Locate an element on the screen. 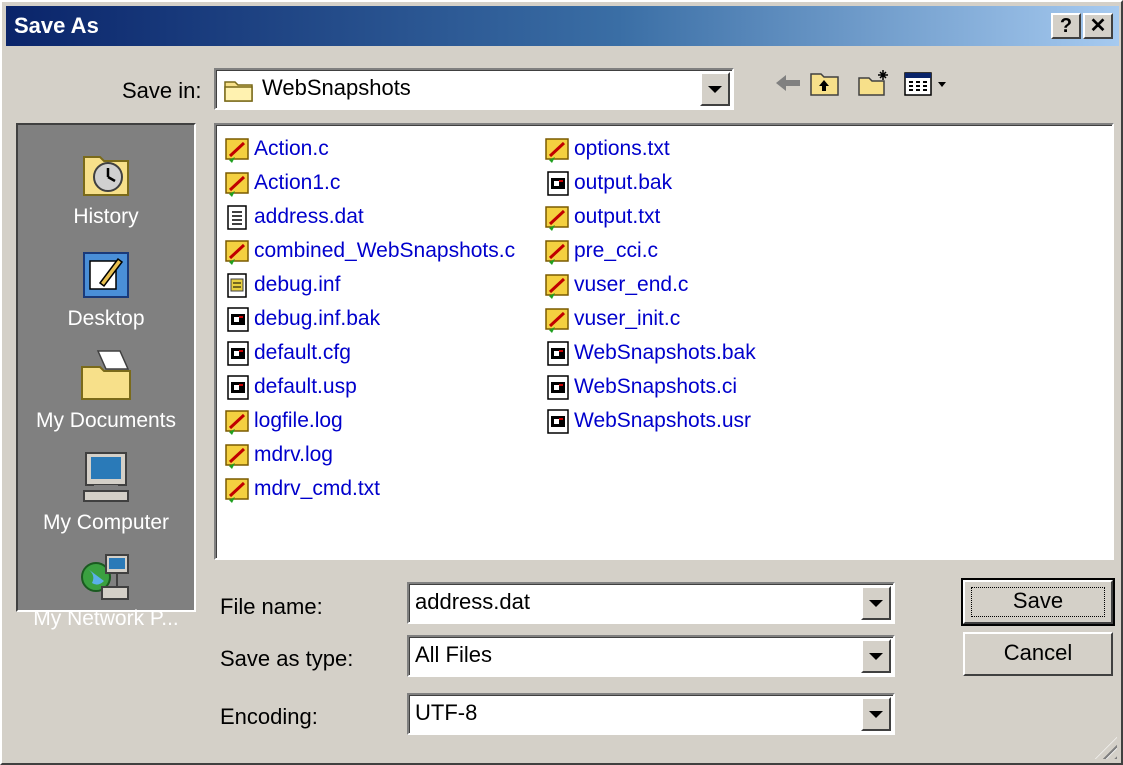 Image resolution: width=1123 pixels, height=765 pixels. resize-grip-icon is located at coordinates (1106, 748).